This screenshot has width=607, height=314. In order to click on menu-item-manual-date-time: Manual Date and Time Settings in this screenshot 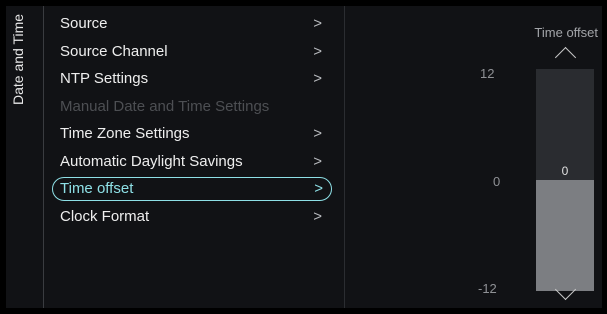, I will do `click(191, 107)`.